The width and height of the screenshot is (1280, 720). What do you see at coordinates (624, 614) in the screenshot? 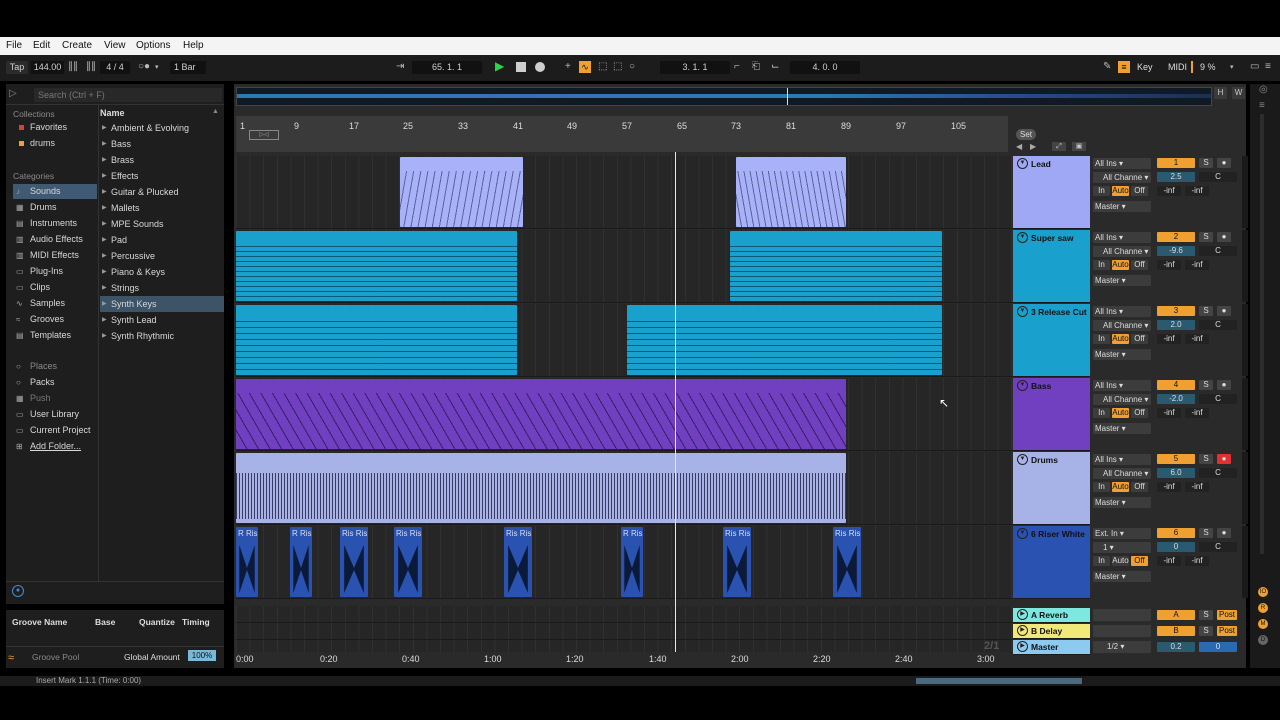
I see `return-lane-reverb` at bounding box center [624, 614].